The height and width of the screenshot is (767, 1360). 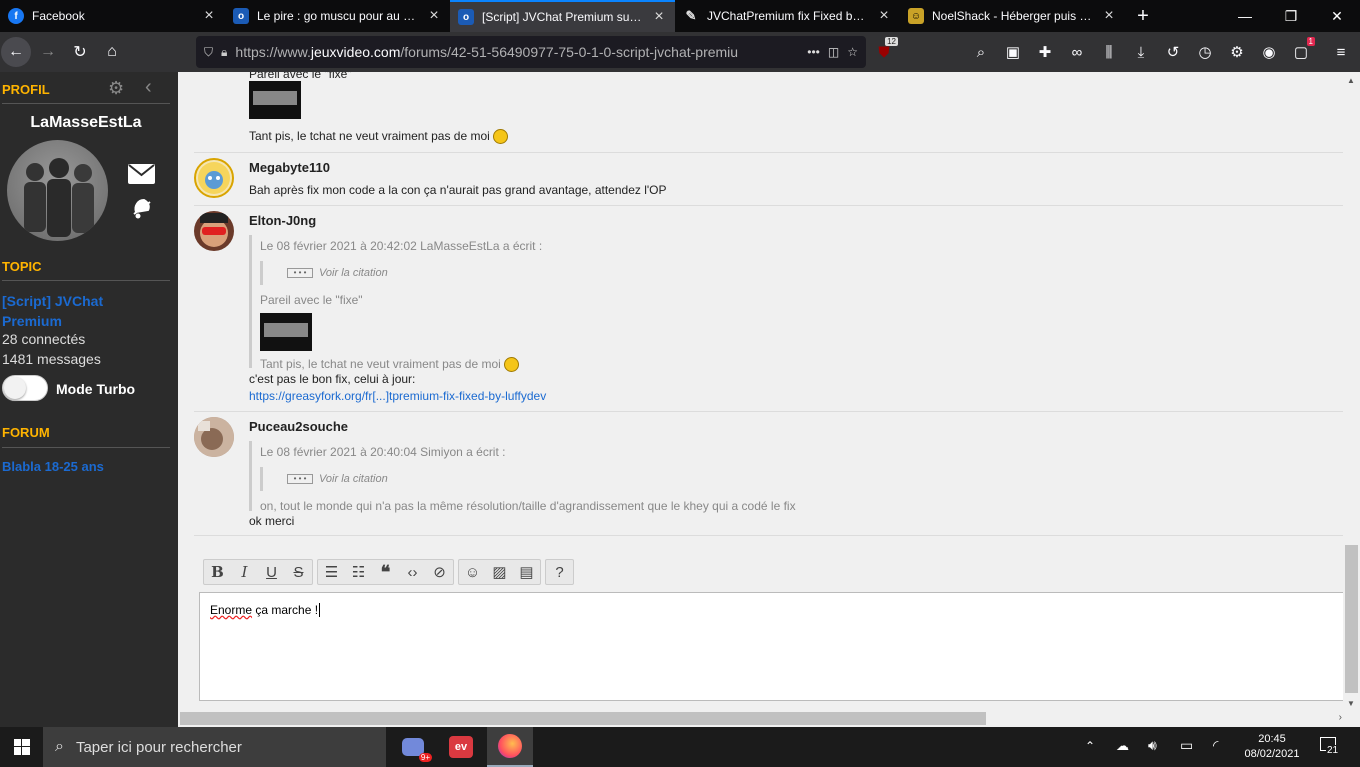 What do you see at coordinates (1341, 52) in the screenshot?
I see `menu-icon: ≡` at bounding box center [1341, 52].